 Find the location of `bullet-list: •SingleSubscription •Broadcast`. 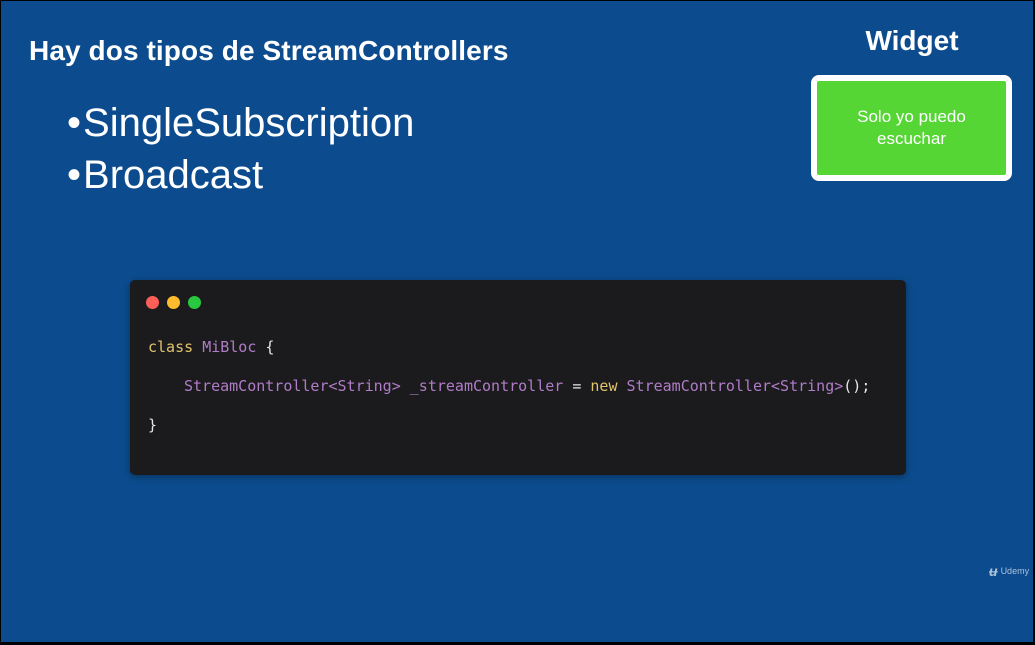

bullet-list: •SingleSubscription •Broadcast is located at coordinates (240, 149).